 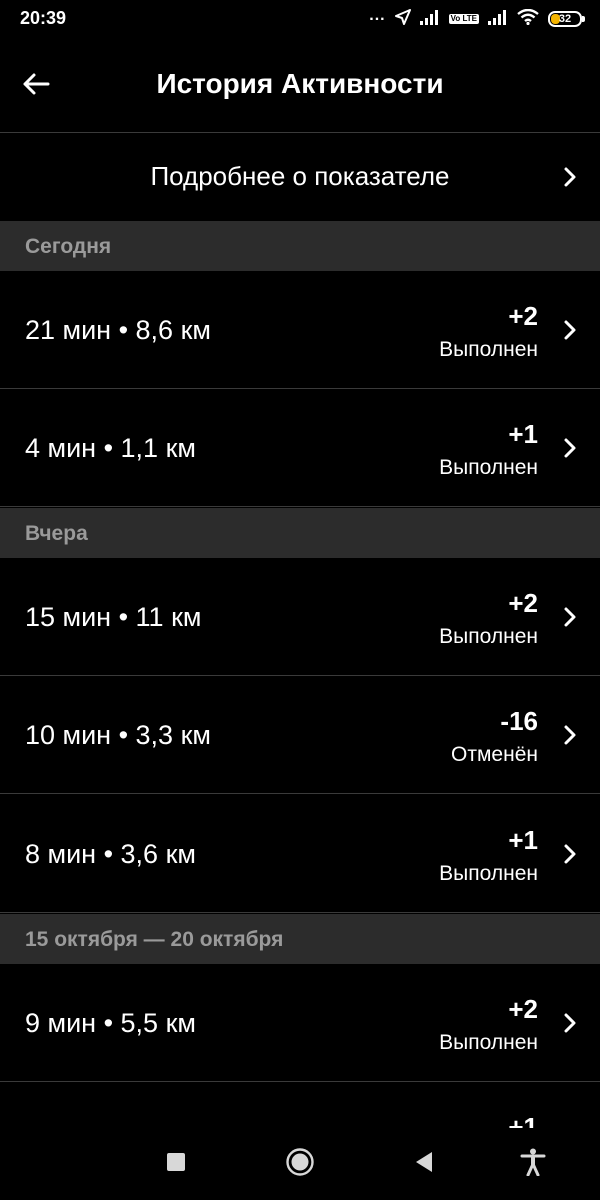 What do you see at coordinates (300, 939) in the screenshot?
I see `section-header-date-range: 15 октября — 20 октября` at bounding box center [300, 939].